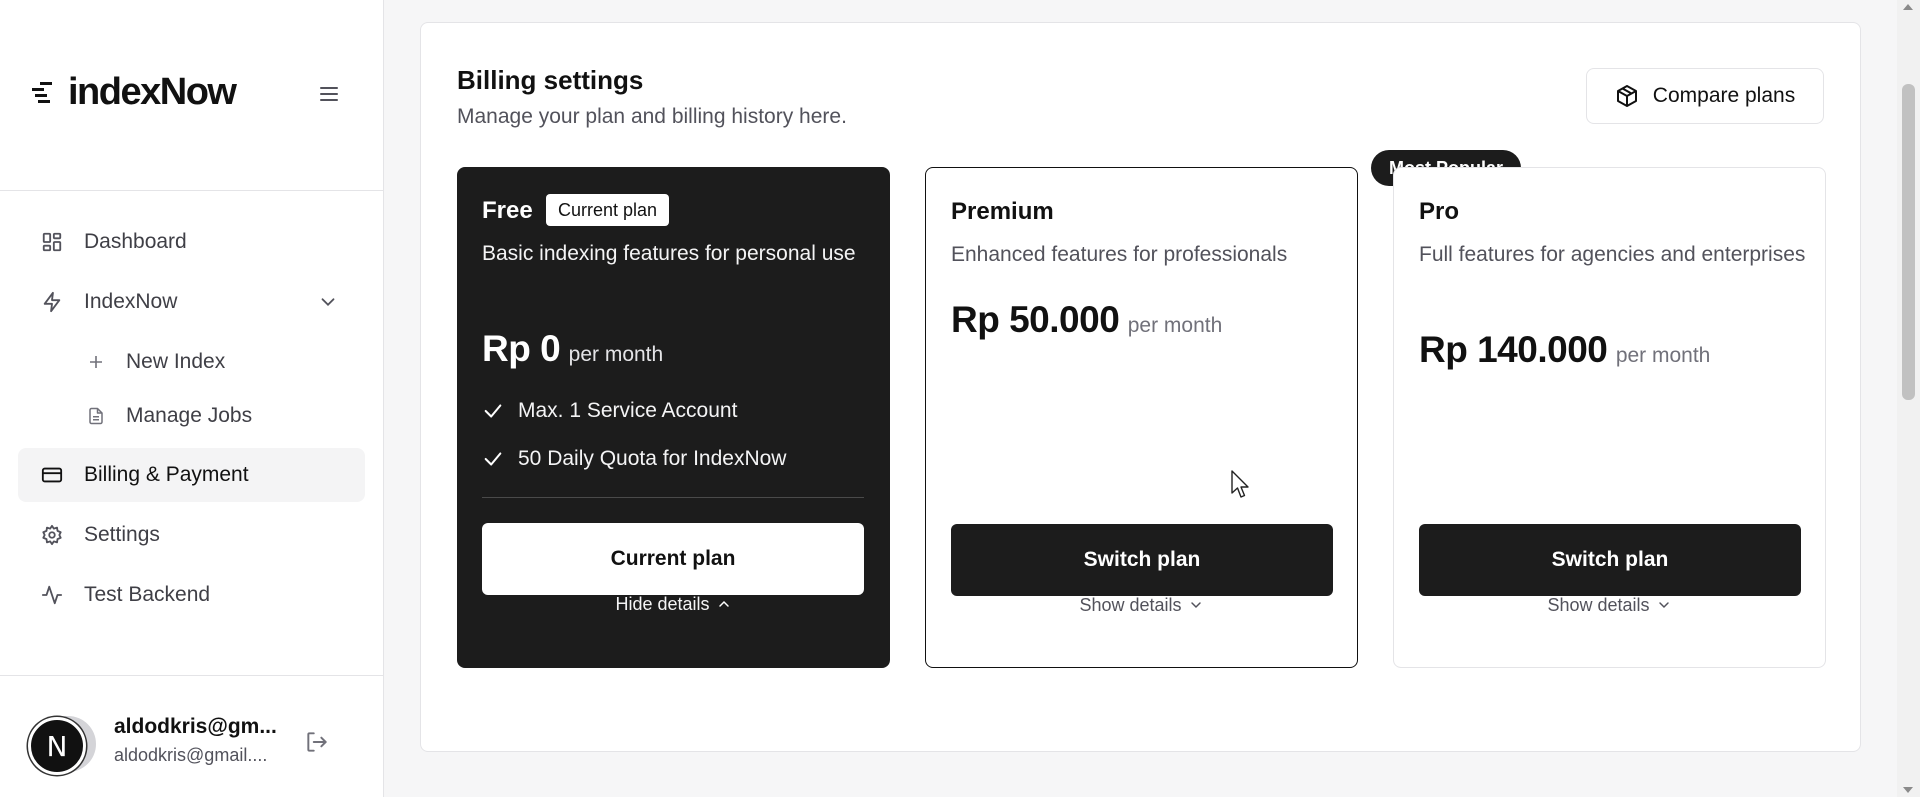 This screenshot has width=1920, height=797. I want to click on page-scrollbar, so click(1908, 398).